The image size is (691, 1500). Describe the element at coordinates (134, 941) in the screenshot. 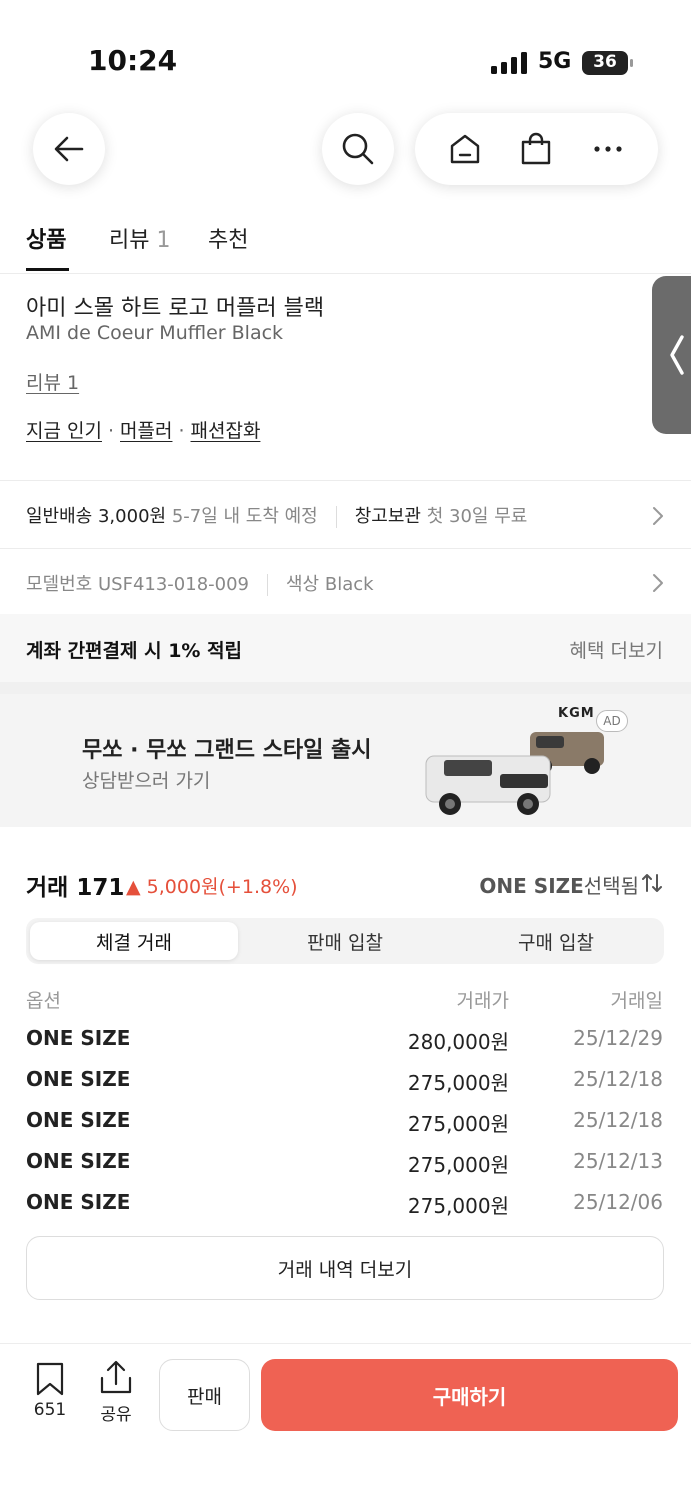

I see `segment-completed-trades: 체결 거래` at that location.